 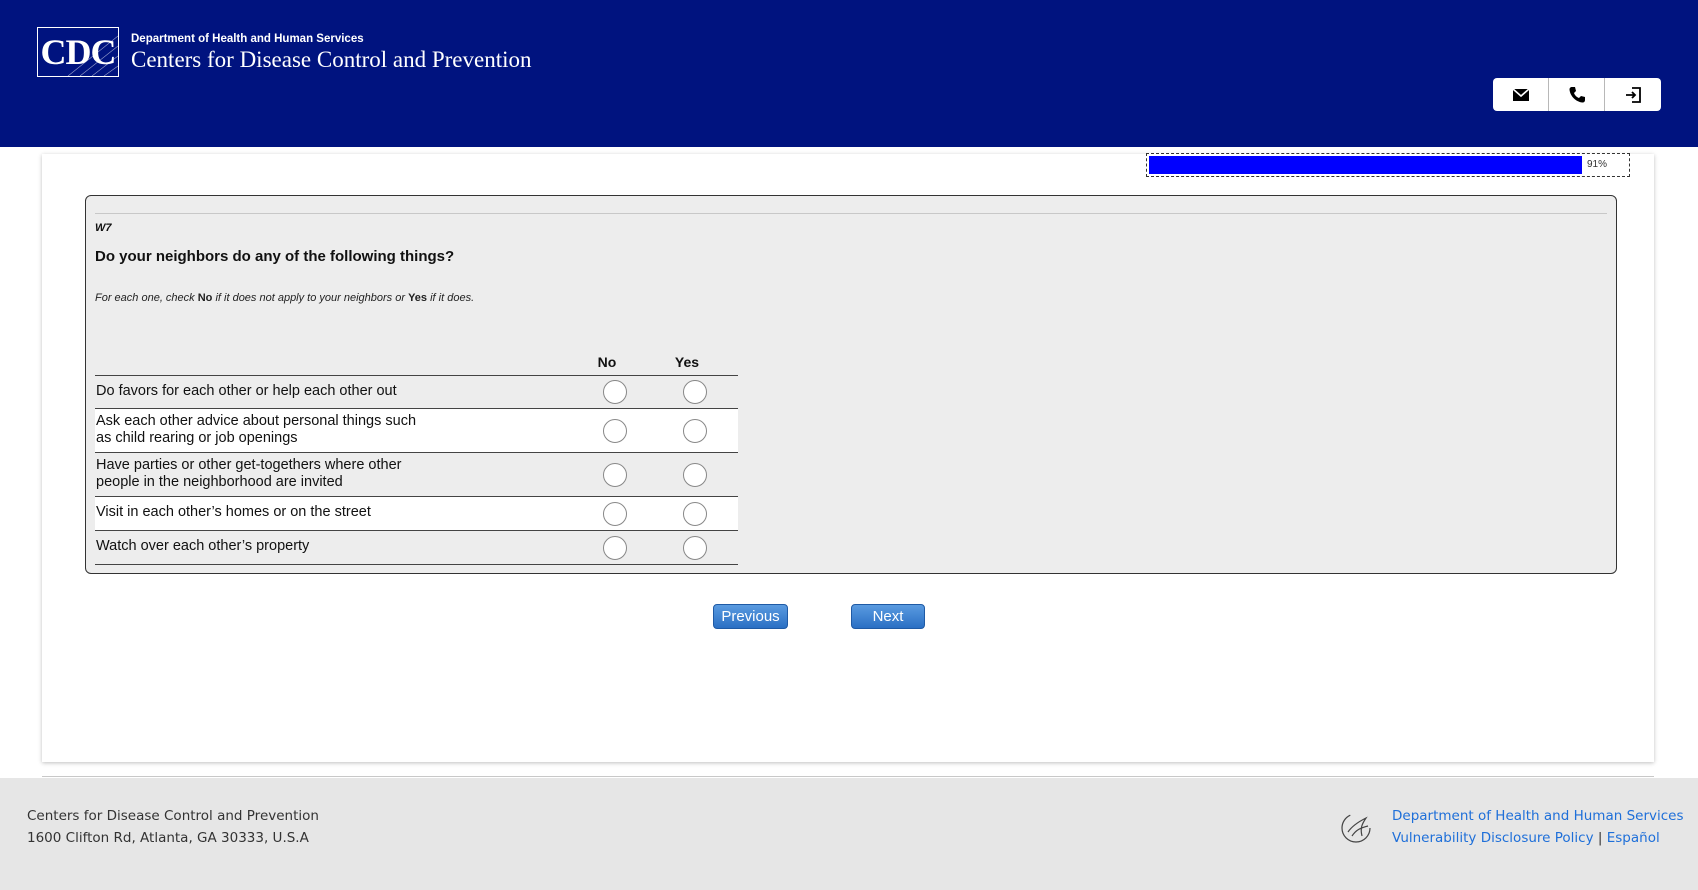 What do you see at coordinates (848, 776) in the screenshot?
I see `footer-divider` at bounding box center [848, 776].